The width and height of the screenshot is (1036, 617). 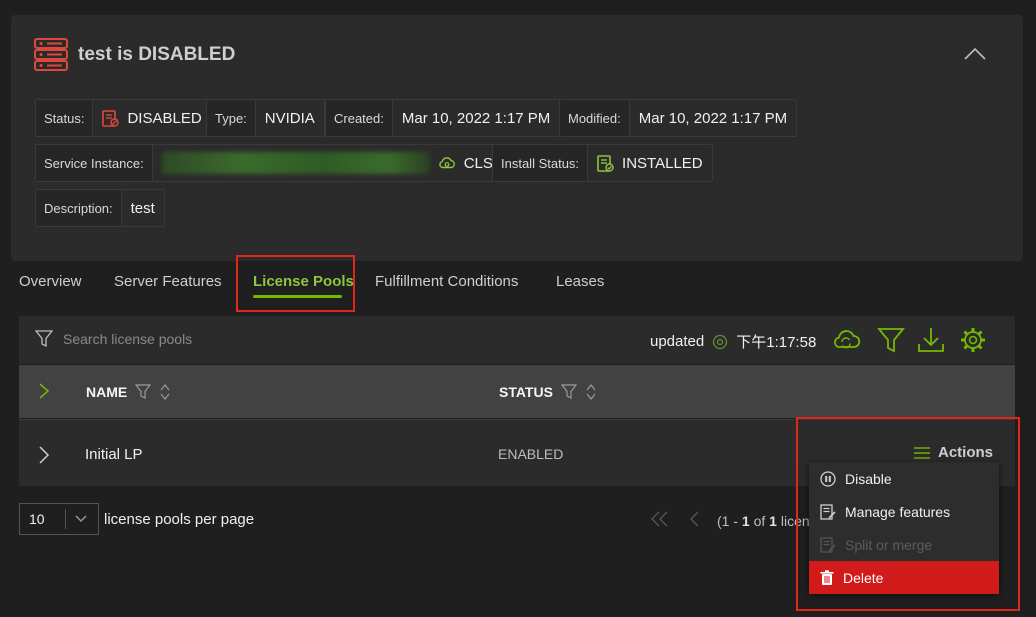 What do you see at coordinates (931, 340) in the screenshot?
I see `download-icon` at bounding box center [931, 340].